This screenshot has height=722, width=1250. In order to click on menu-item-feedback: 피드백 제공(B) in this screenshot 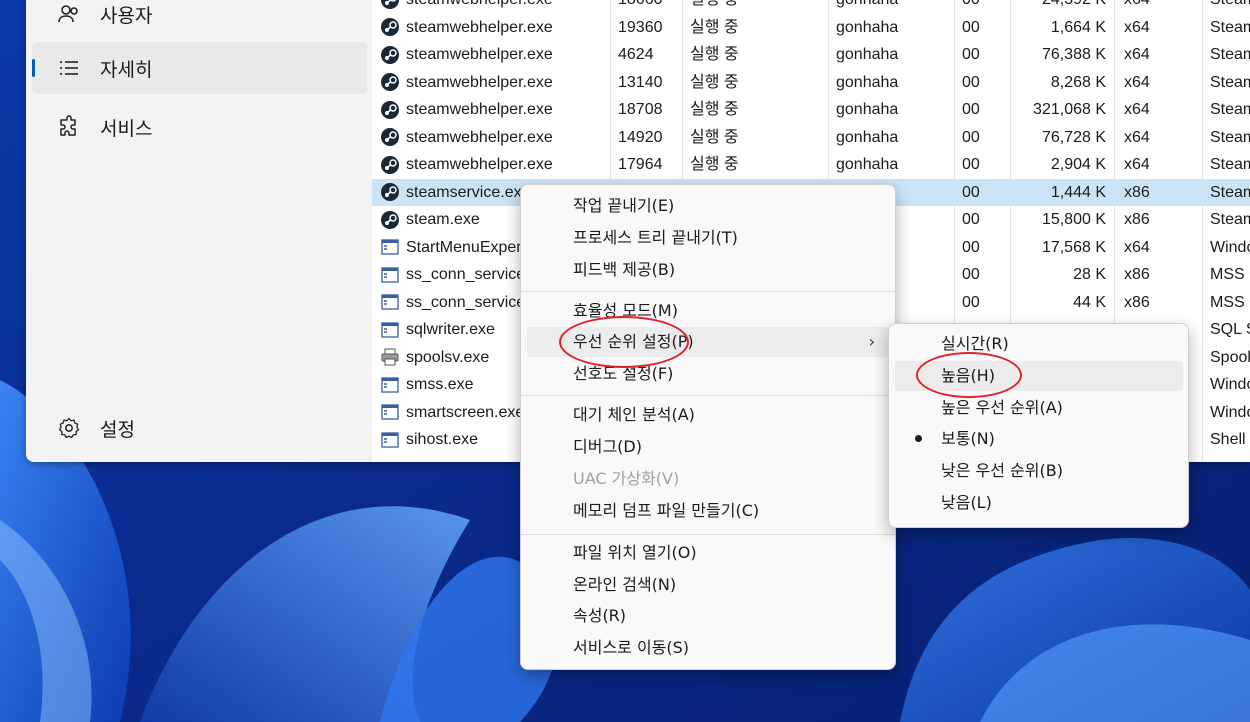, I will do `click(708, 270)`.